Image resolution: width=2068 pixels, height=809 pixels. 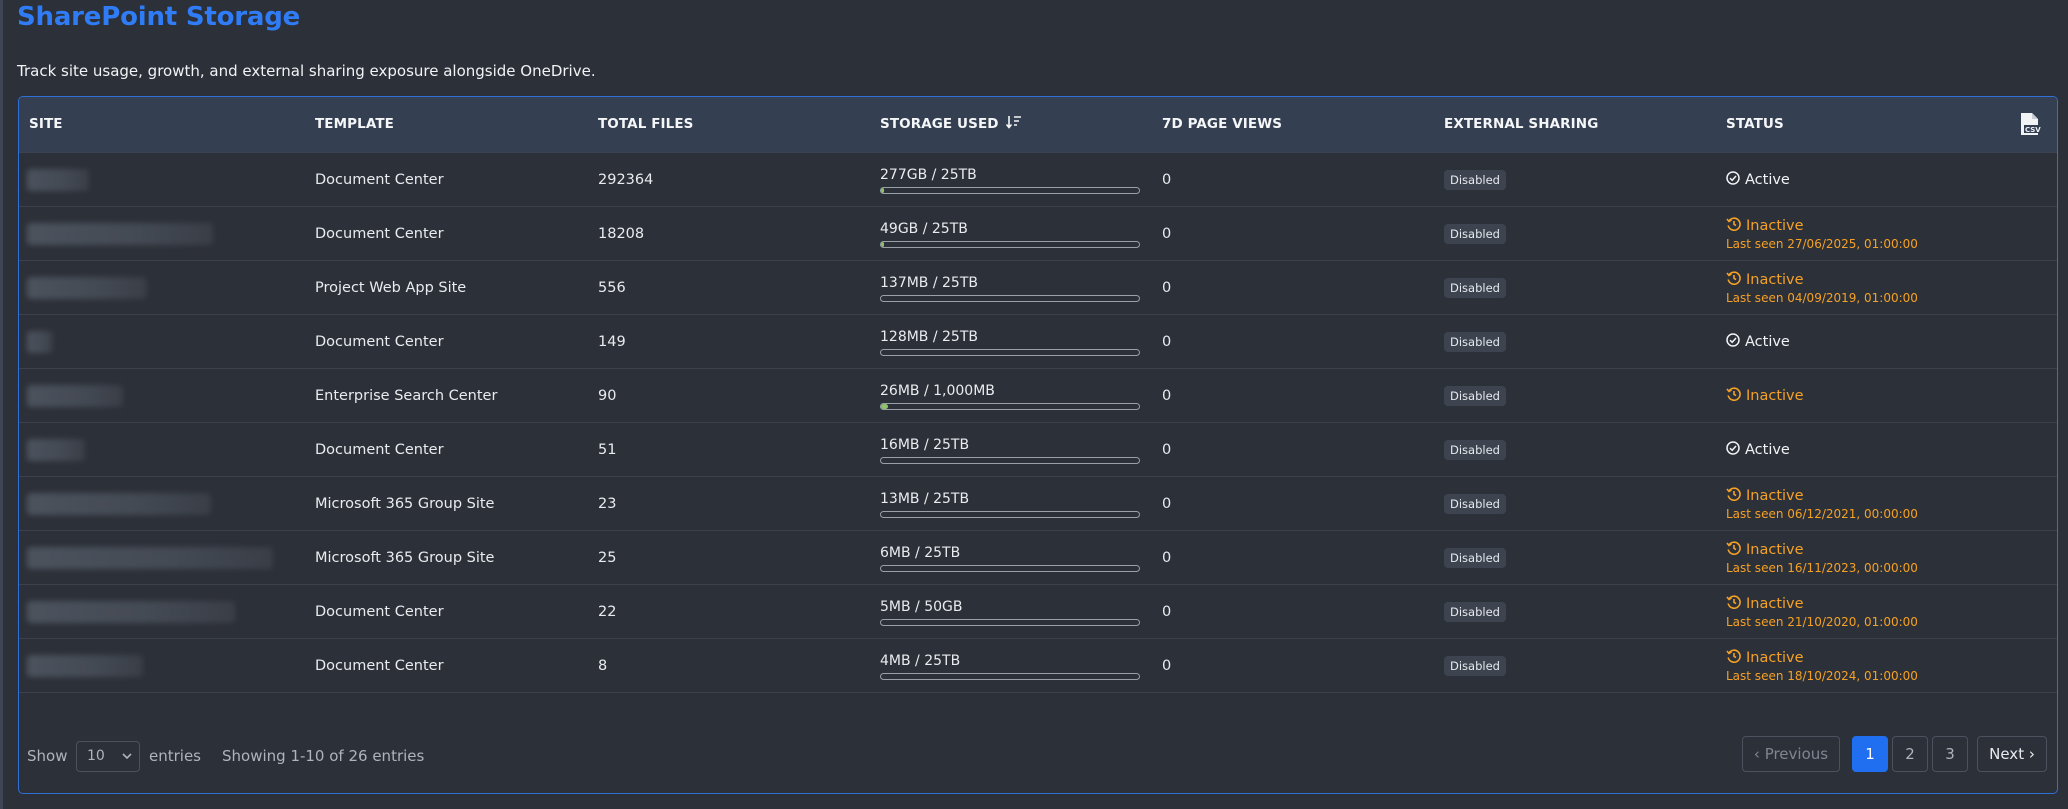 I want to click on next-page-button: Next ›, so click(x=2012, y=754).